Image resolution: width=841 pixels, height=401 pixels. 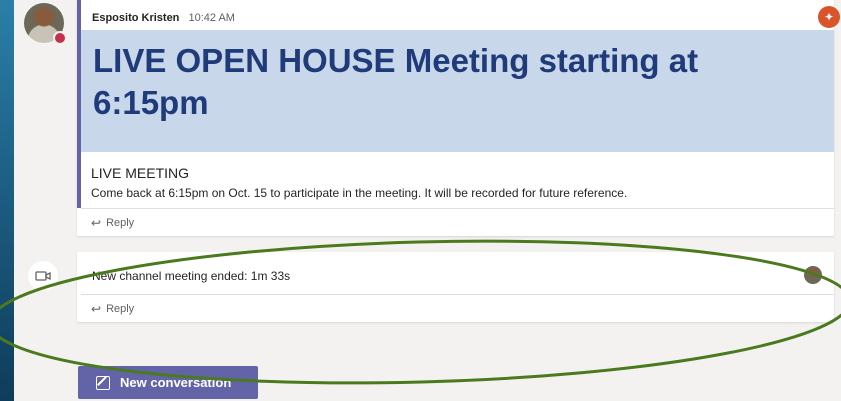 What do you see at coordinates (45, 24) in the screenshot?
I see `author-avatar` at bounding box center [45, 24].